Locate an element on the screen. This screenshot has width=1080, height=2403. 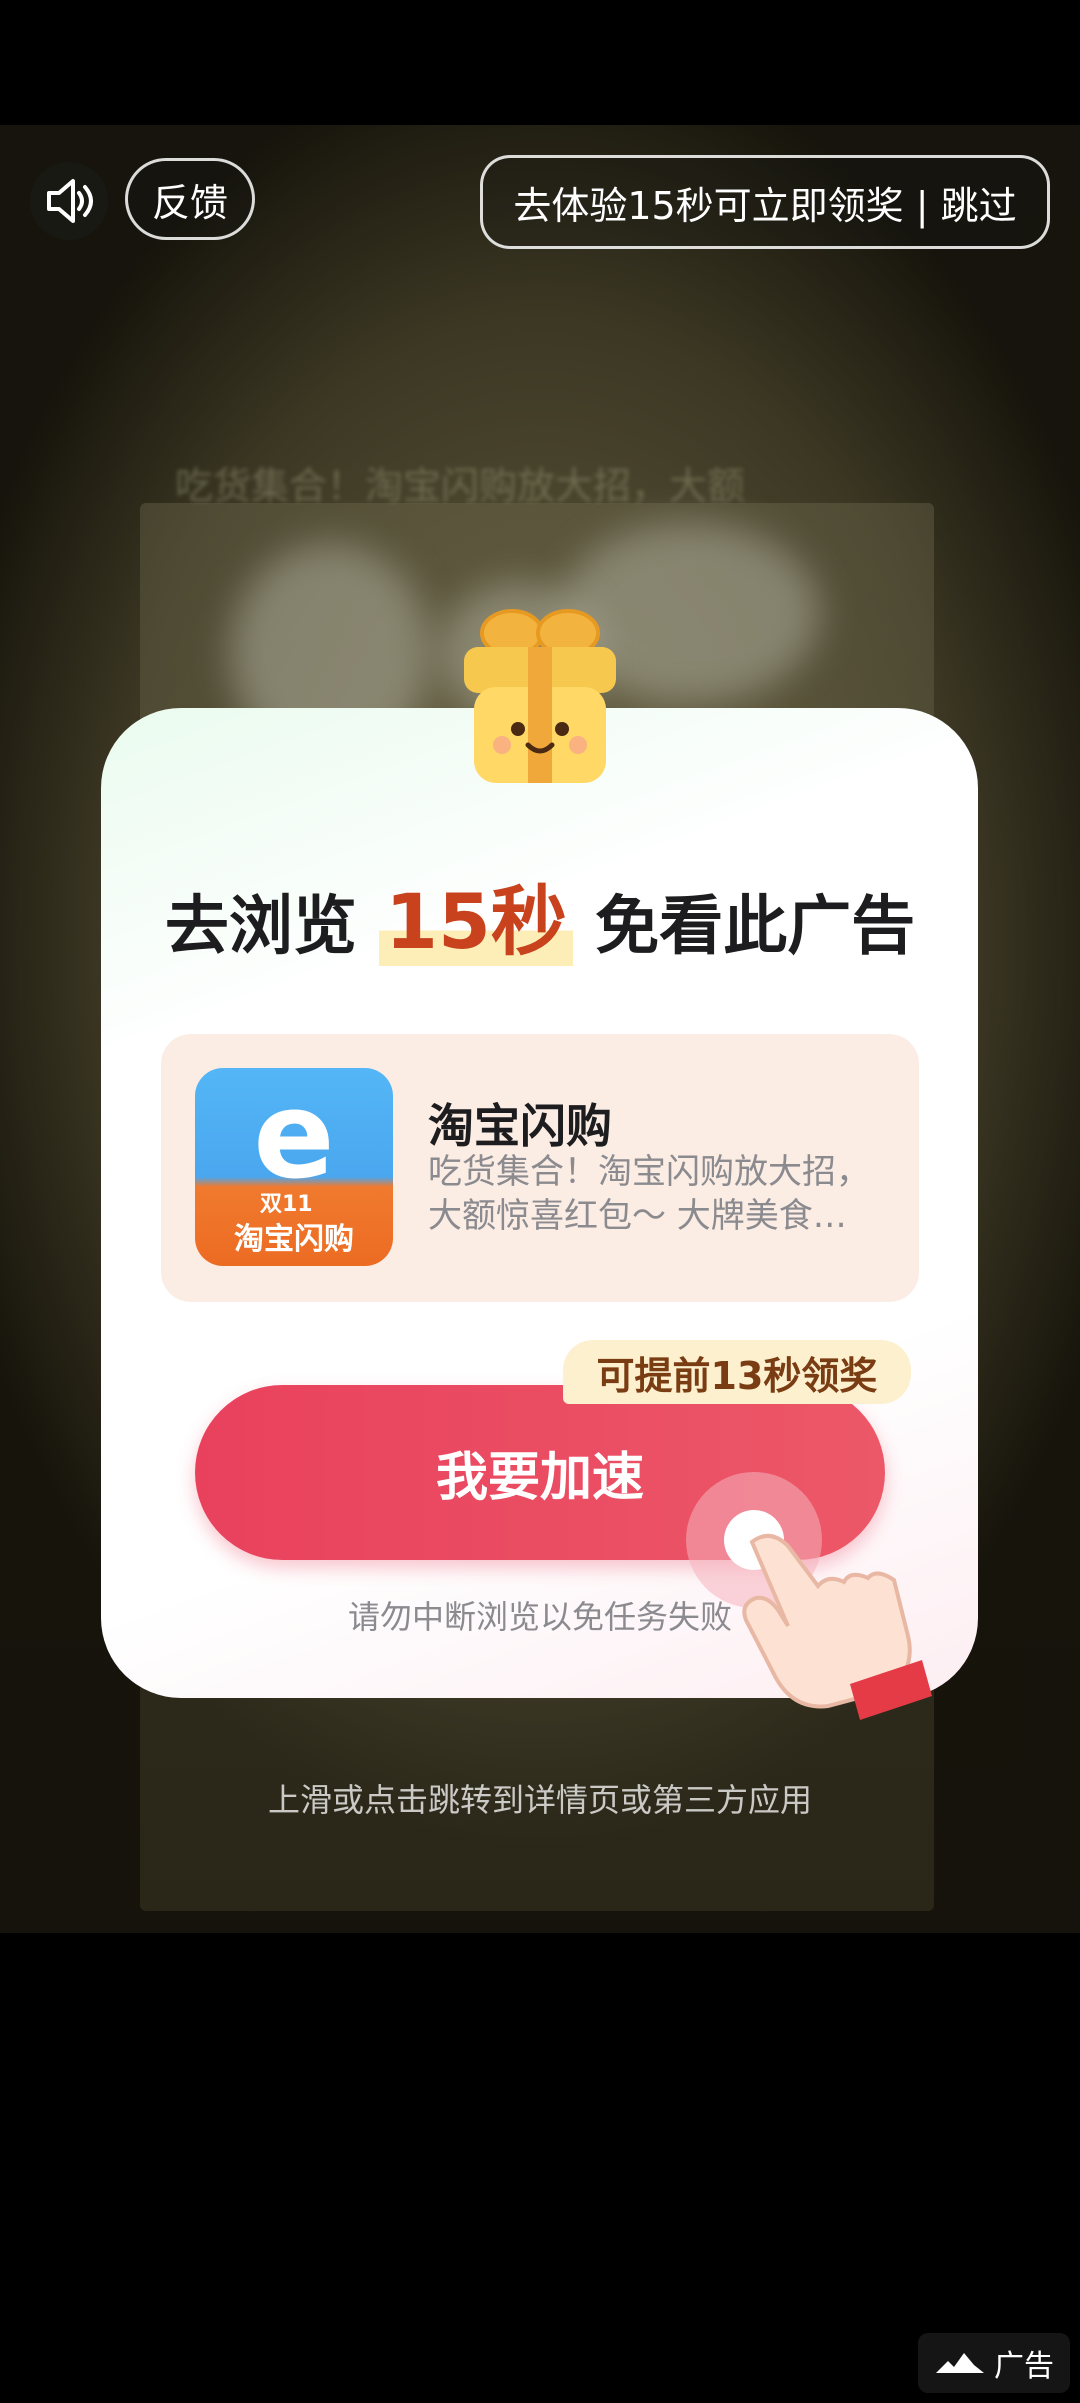
title-suffix: 免看此广告 is located at coordinates (755, 927).